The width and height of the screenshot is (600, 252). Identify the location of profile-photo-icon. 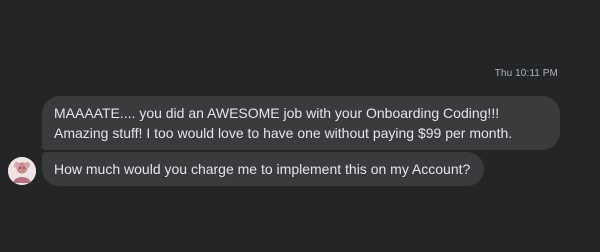
(22, 171).